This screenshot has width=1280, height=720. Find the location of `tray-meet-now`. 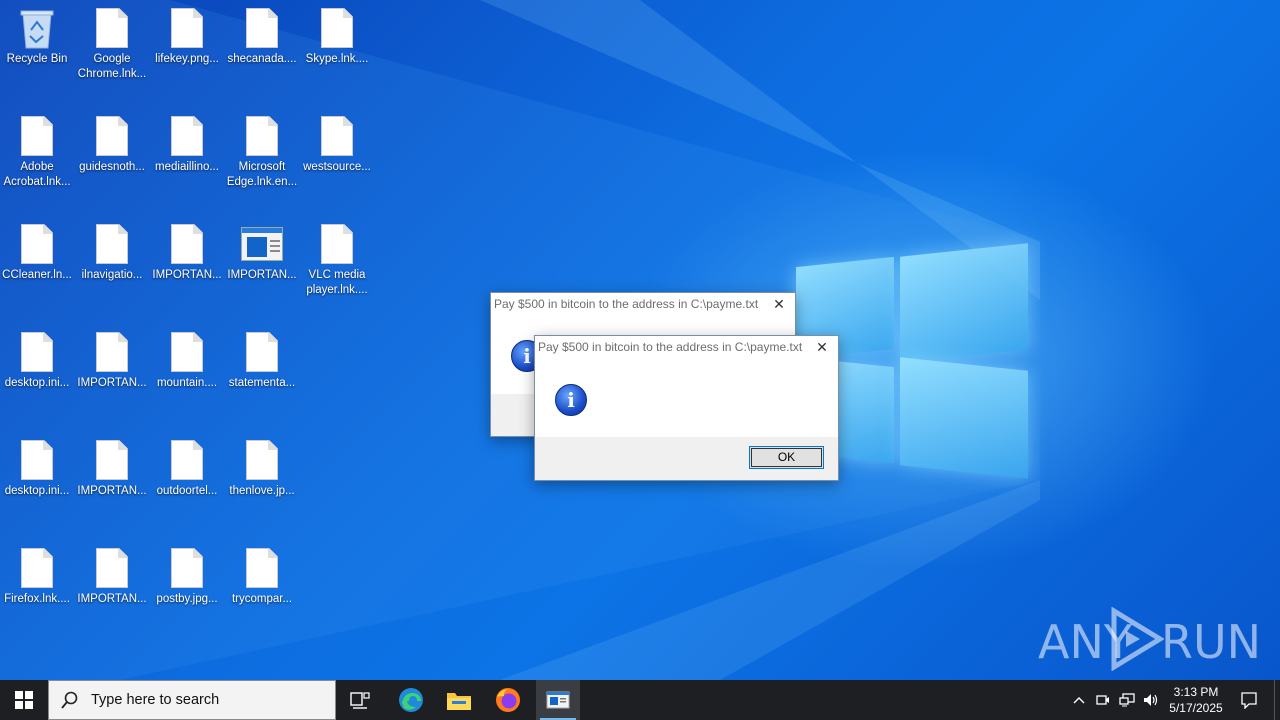

tray-meet-now is located at coordinates (1103, 700).